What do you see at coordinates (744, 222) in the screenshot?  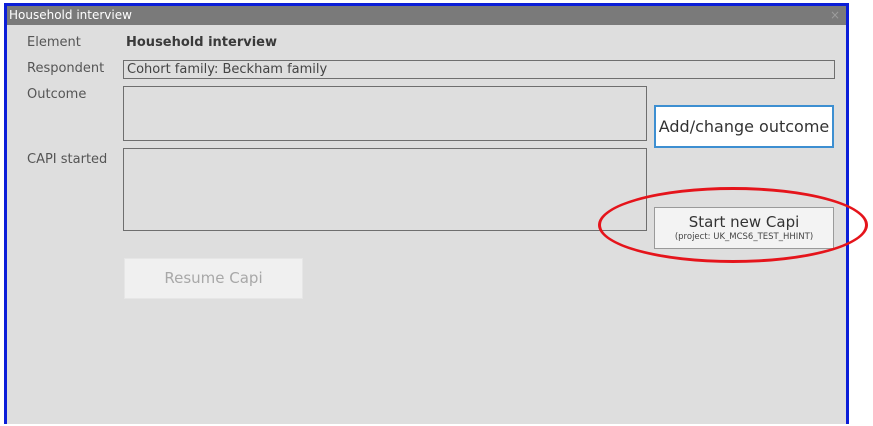 I see `start-new-capi-label: Start new Capi` at bounding box center [744, 222].